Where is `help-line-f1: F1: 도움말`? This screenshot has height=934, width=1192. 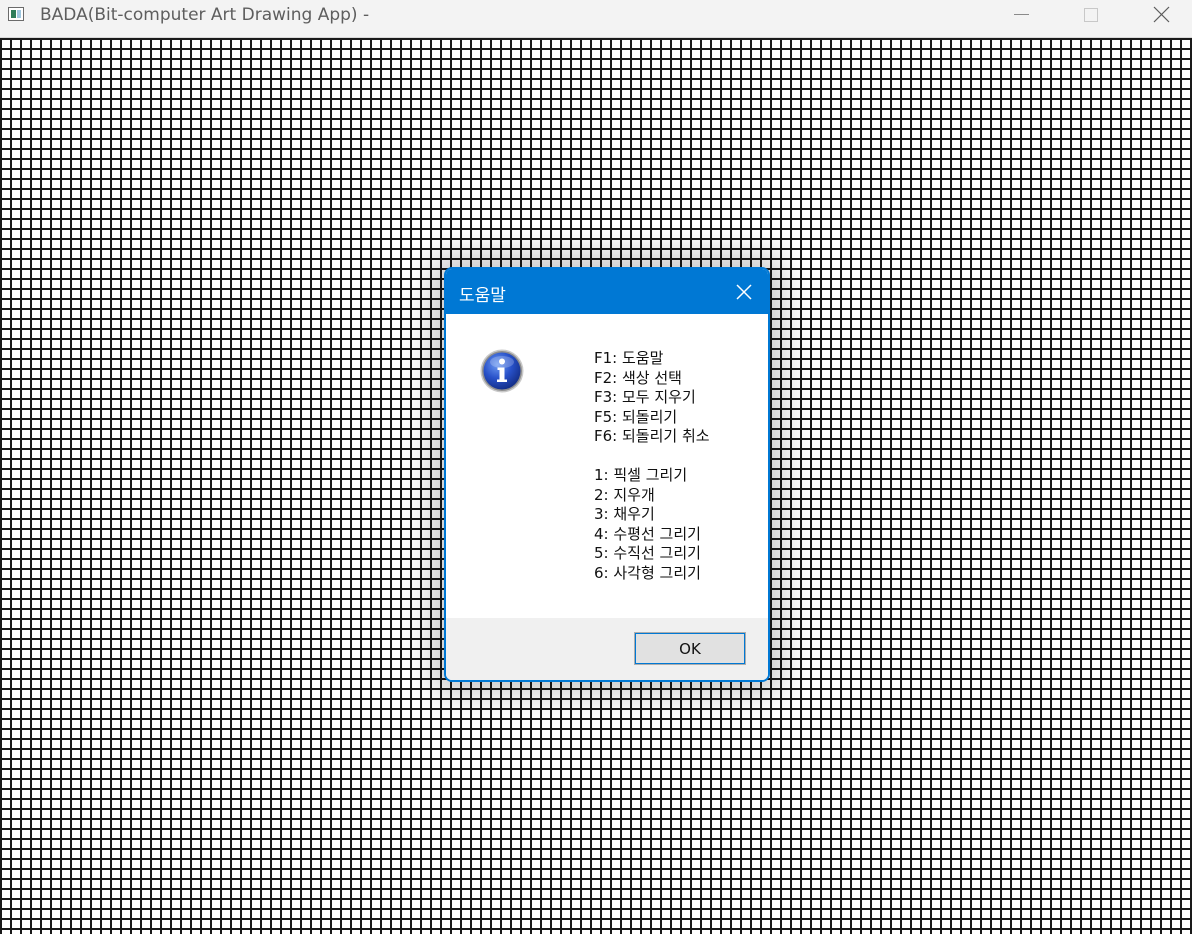
help-line-f1: F1: 도움말 is located at coordinates (629, 358).